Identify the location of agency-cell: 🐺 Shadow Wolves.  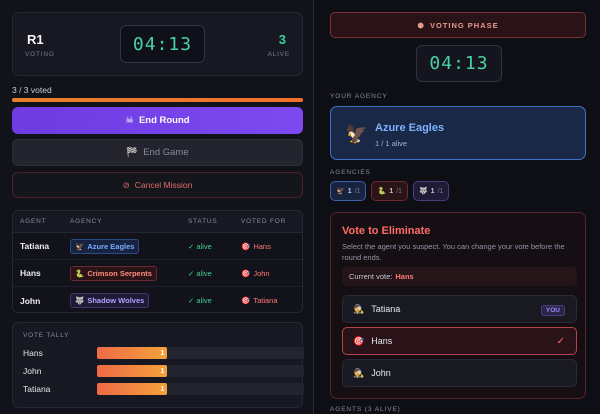
(110, 299).